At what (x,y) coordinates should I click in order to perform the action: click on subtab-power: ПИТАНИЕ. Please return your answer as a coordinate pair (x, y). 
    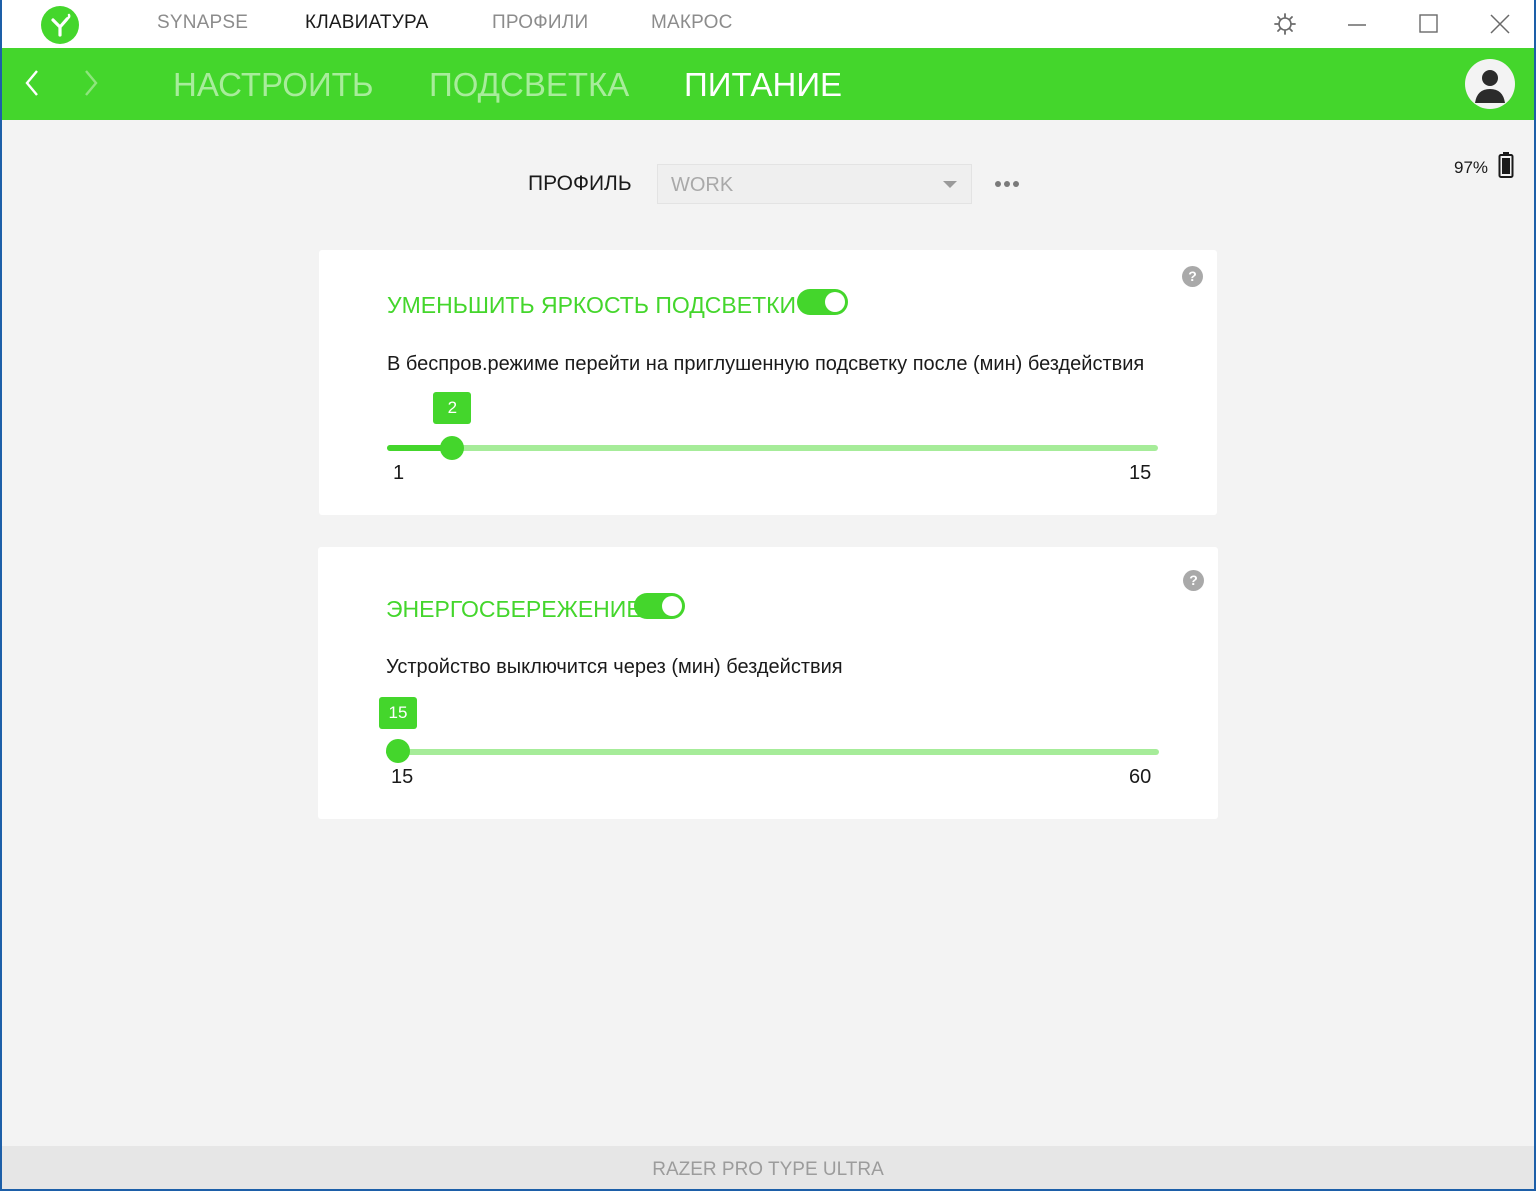
    Looking at the image, I should click on (763, 85).